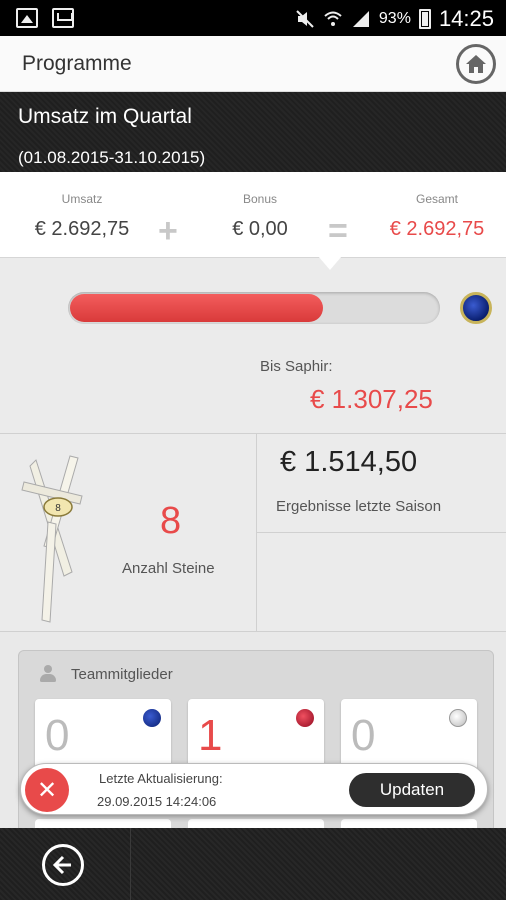 This screenshot has width=506, height=900. What do you see at coordinates (424, 19) in the screenshot?
I see `battery-icon` at bounding box center [424, 19].